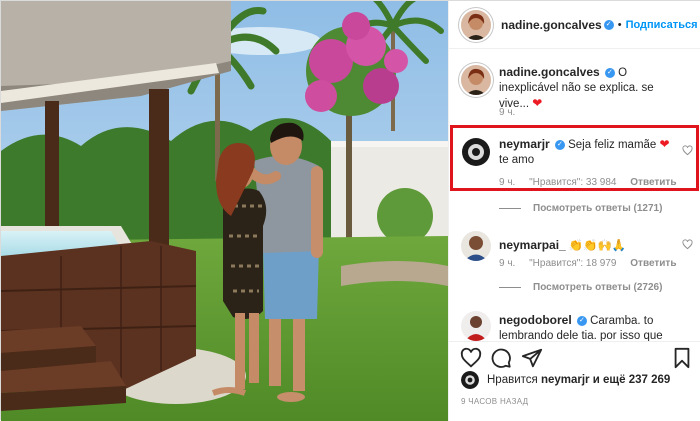 The width and height of the screenshot is (700, 421). I want to click on view-replies-button: Посмотреть ответы (2726), so click(580, 287).